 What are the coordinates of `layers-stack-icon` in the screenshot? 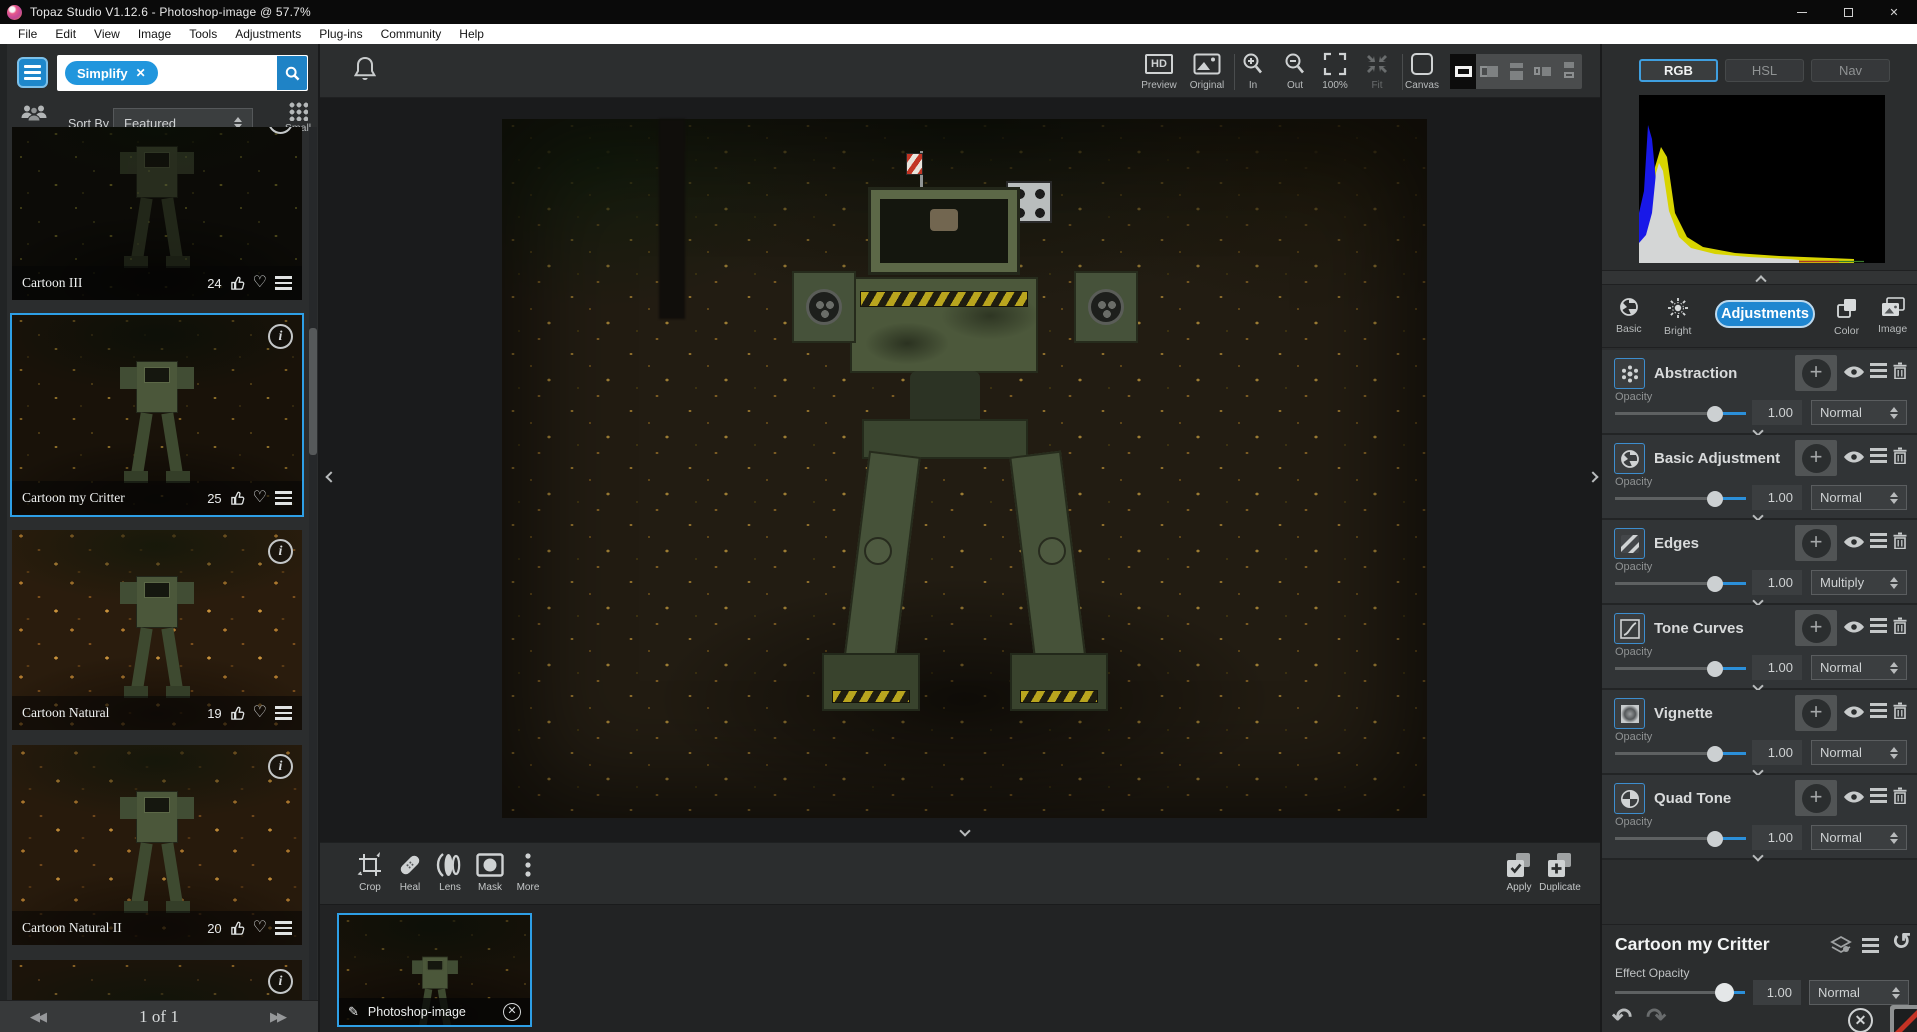 It's located at (1841, 946).